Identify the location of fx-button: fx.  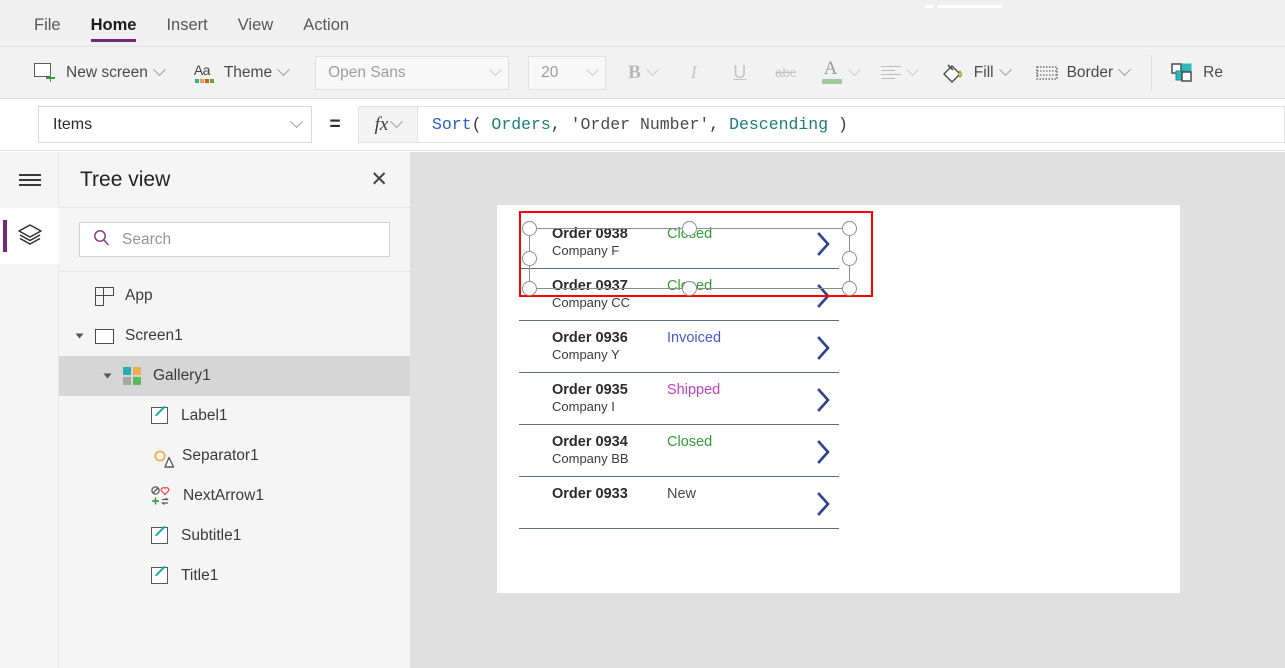
(388, 124).